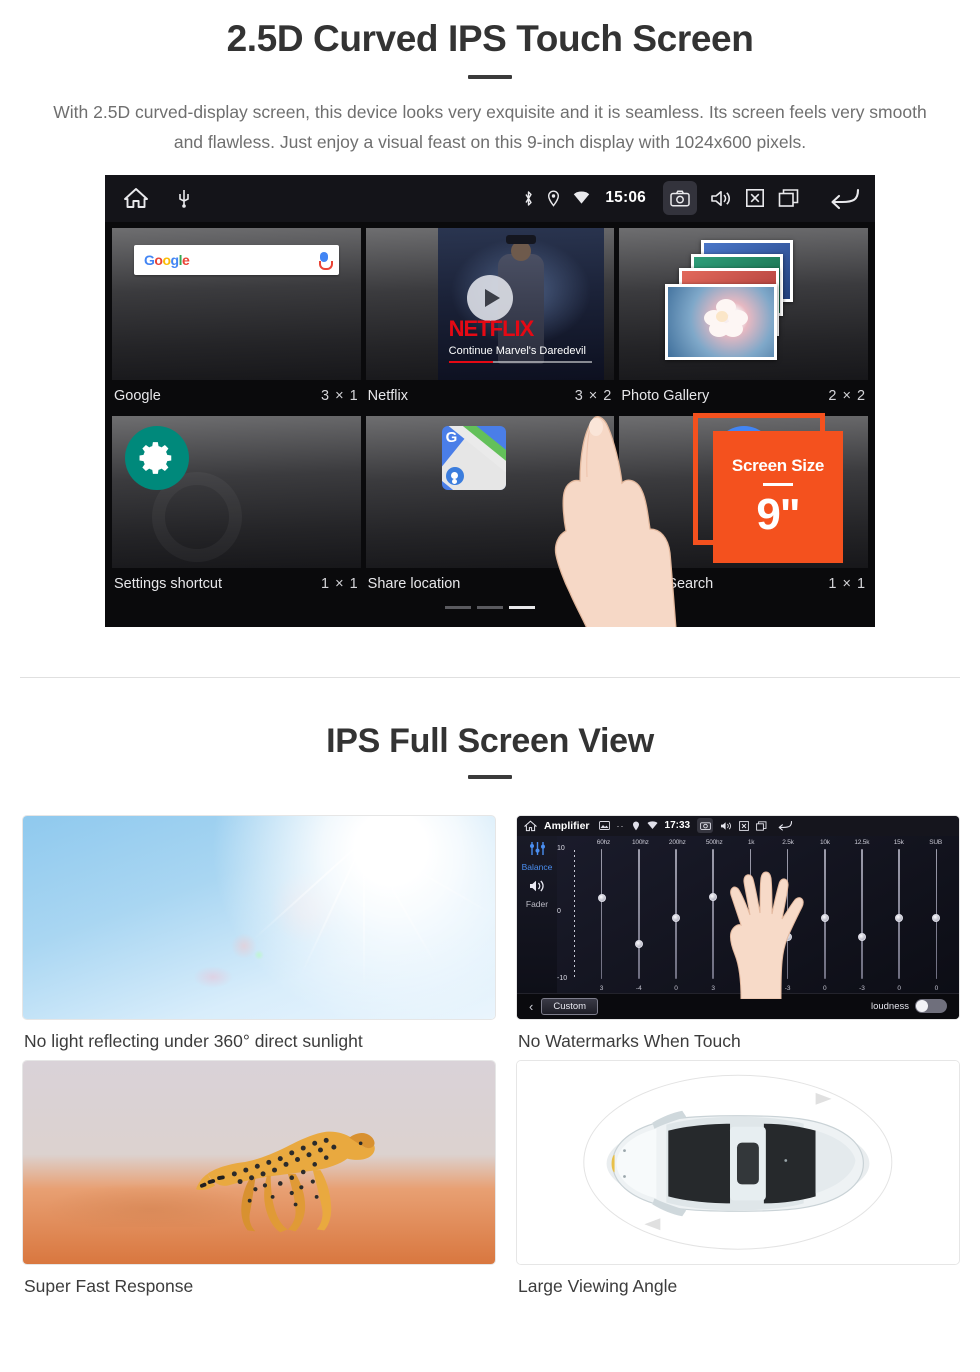 This screenshot has height=1372, width=980. I want to click on widget-share-location: G Share location 1 × 1, so click(490, 506).